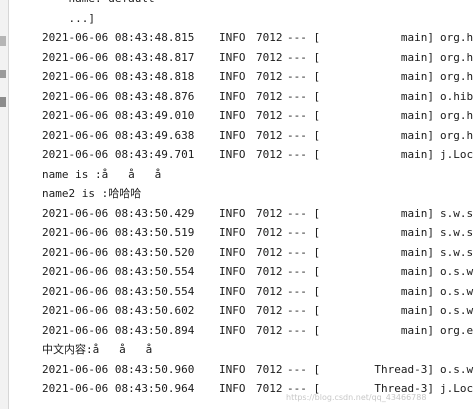 The width and height of the screenshot is (474, 409). I want to click on log-timestamp: 2021-06-06 08:43:50.964, so click(118, 388).